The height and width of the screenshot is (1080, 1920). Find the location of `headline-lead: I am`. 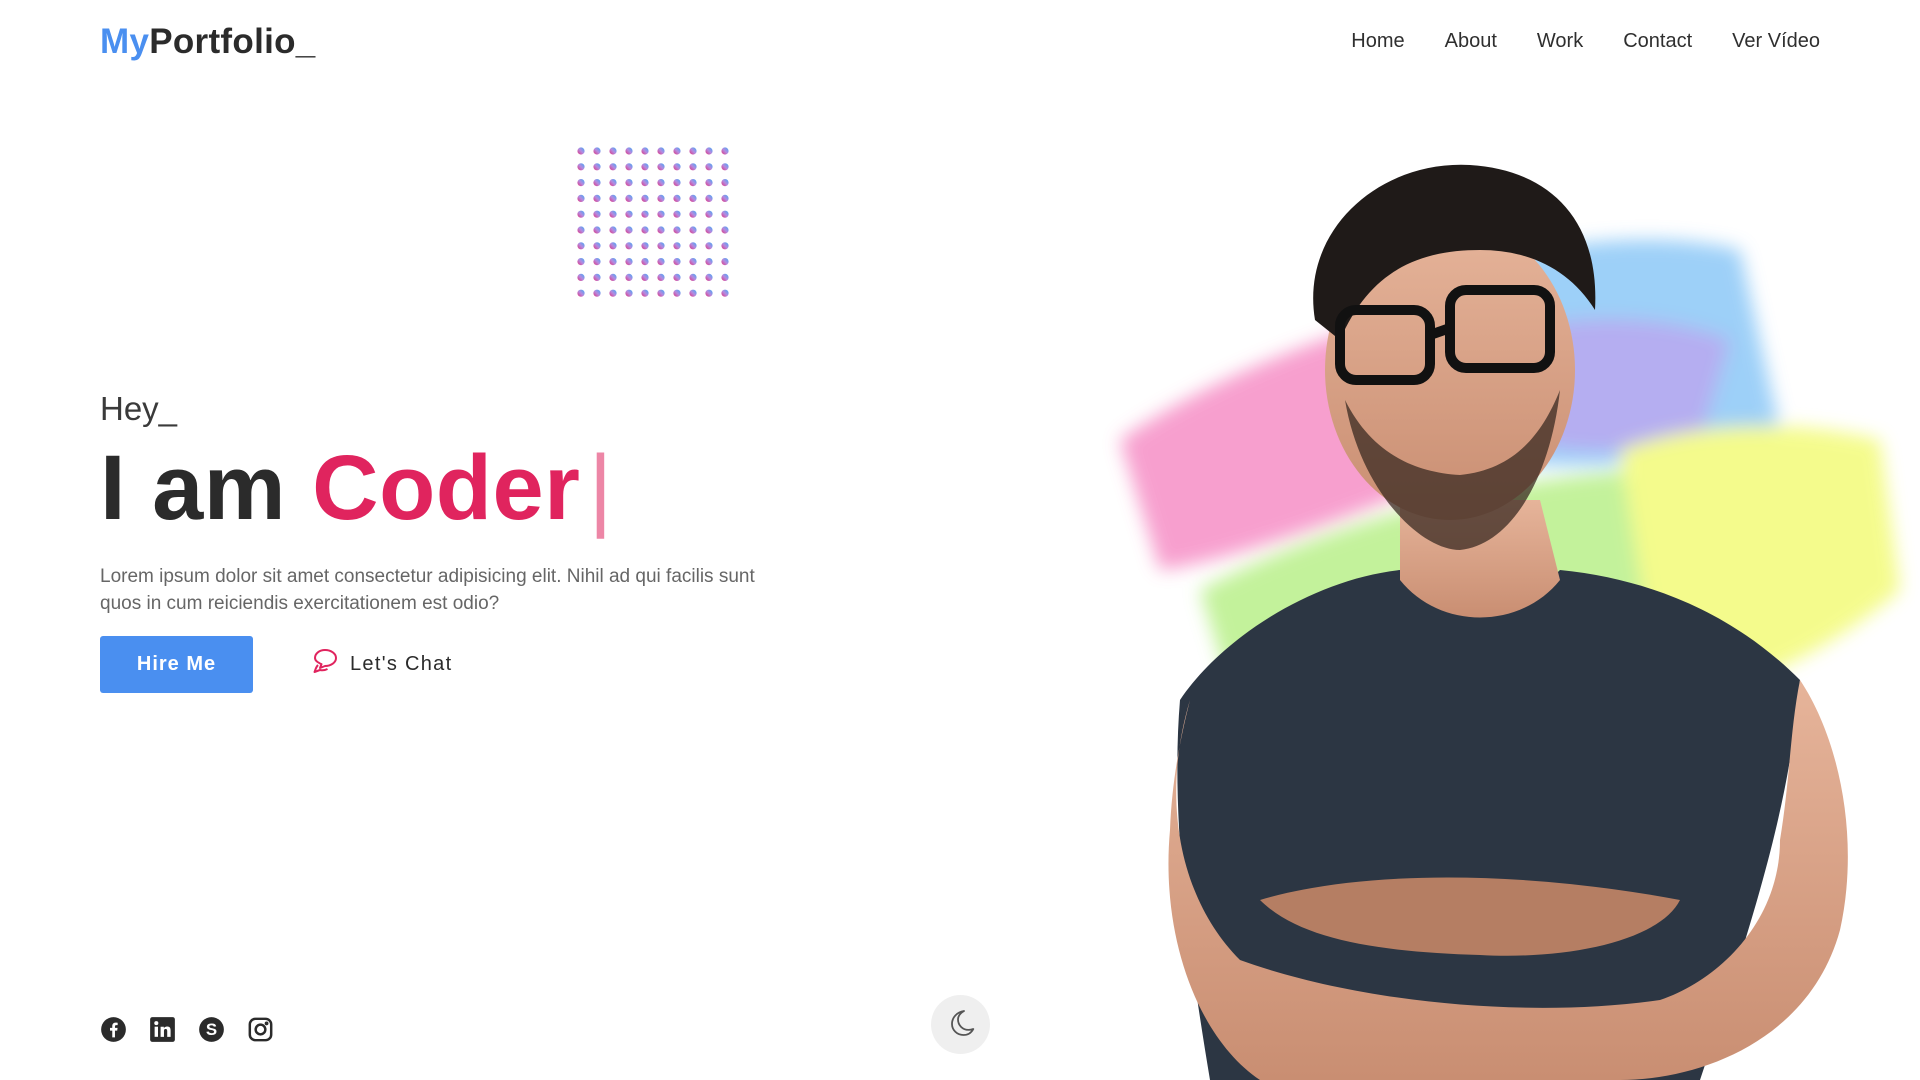

headline-lead: I am is located at coordinates (193, 488).